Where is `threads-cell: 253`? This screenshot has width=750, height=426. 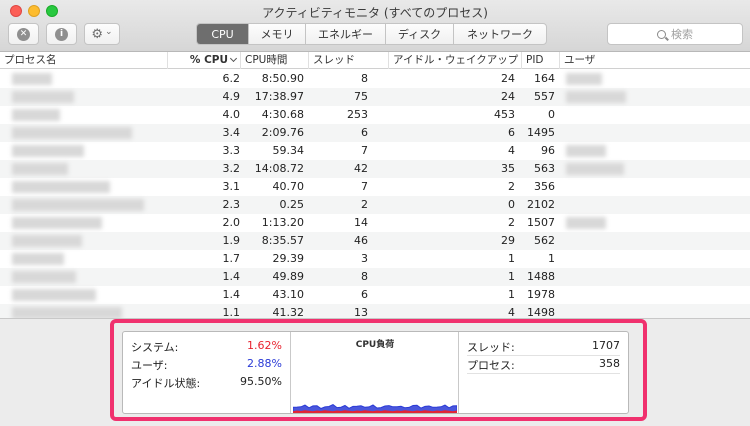
threads-cell: 253 is located at coordinates (357, 114).